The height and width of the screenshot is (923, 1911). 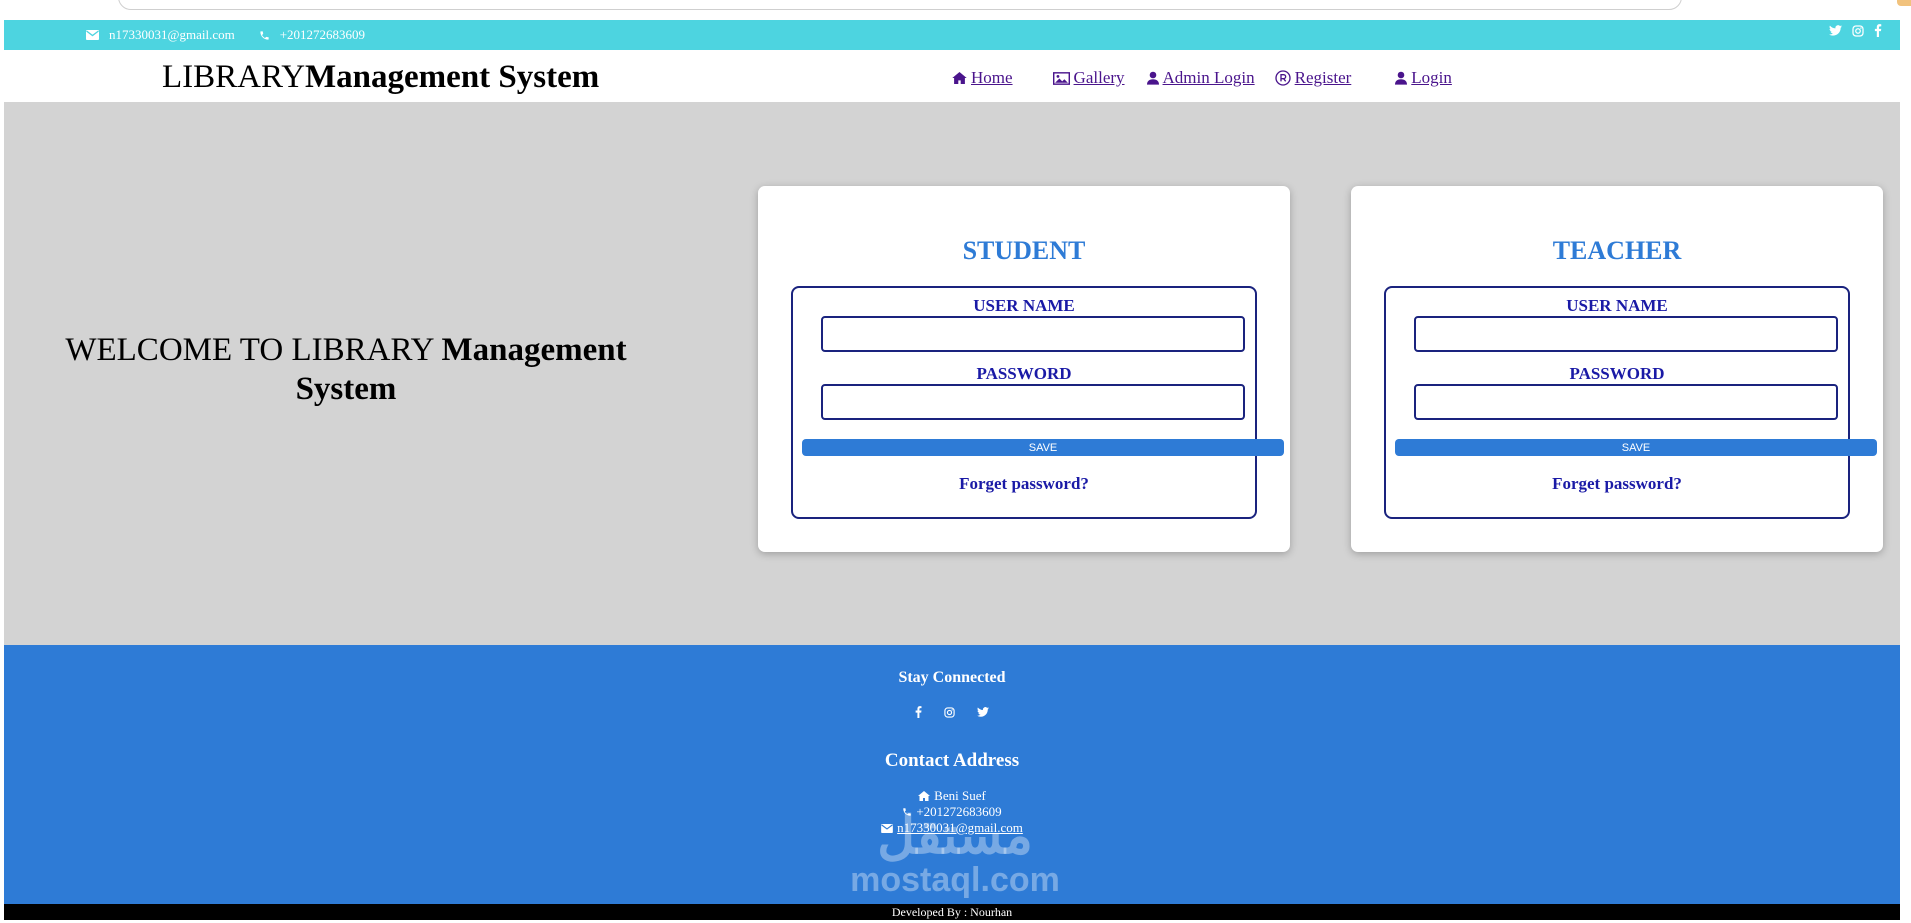 What do you see at coordinates (322, 34) in the screenshot?
I see `top-phone: +201272683609` at bounding box center [322, 34].